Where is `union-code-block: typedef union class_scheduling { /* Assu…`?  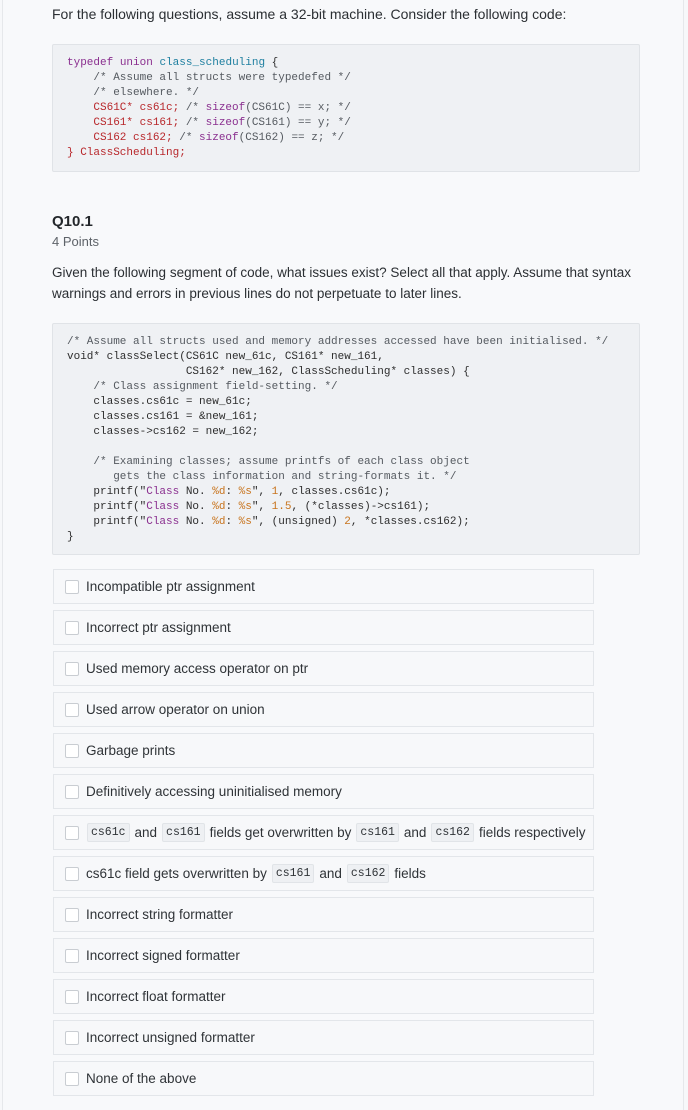 union-code-block: typedef union class_scheduling { /* Assu… is located at coordinates (346, 108).